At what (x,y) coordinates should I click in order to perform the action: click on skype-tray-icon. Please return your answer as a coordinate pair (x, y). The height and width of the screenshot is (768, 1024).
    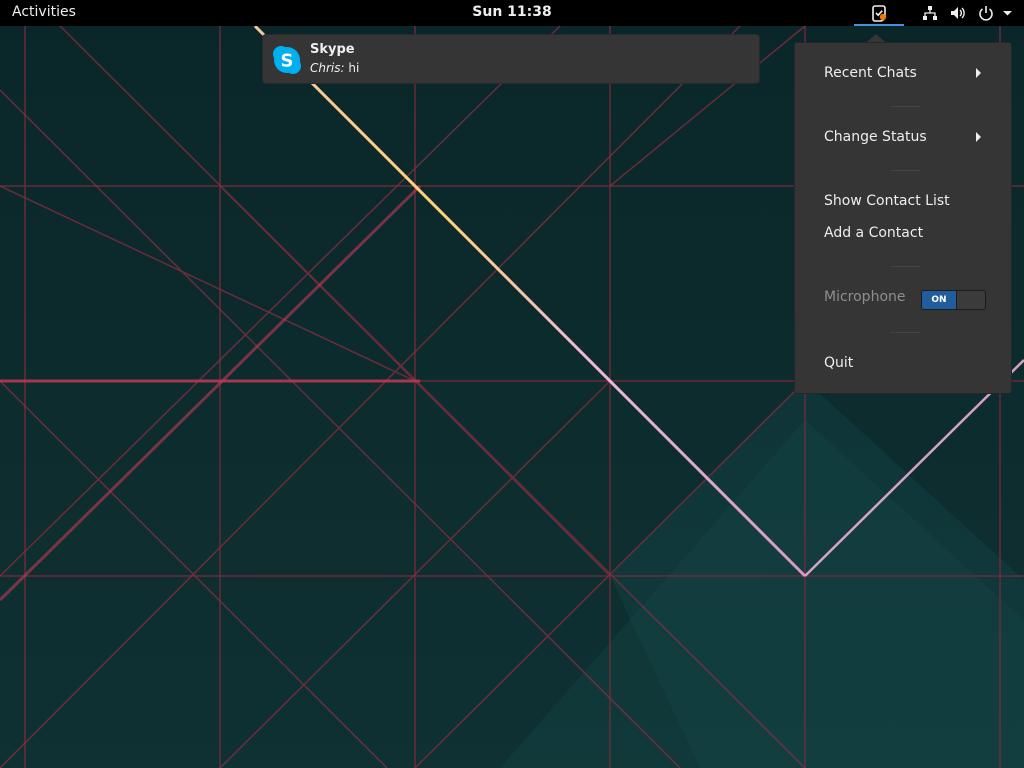
    Looking at the image, I should click on (879, 13).